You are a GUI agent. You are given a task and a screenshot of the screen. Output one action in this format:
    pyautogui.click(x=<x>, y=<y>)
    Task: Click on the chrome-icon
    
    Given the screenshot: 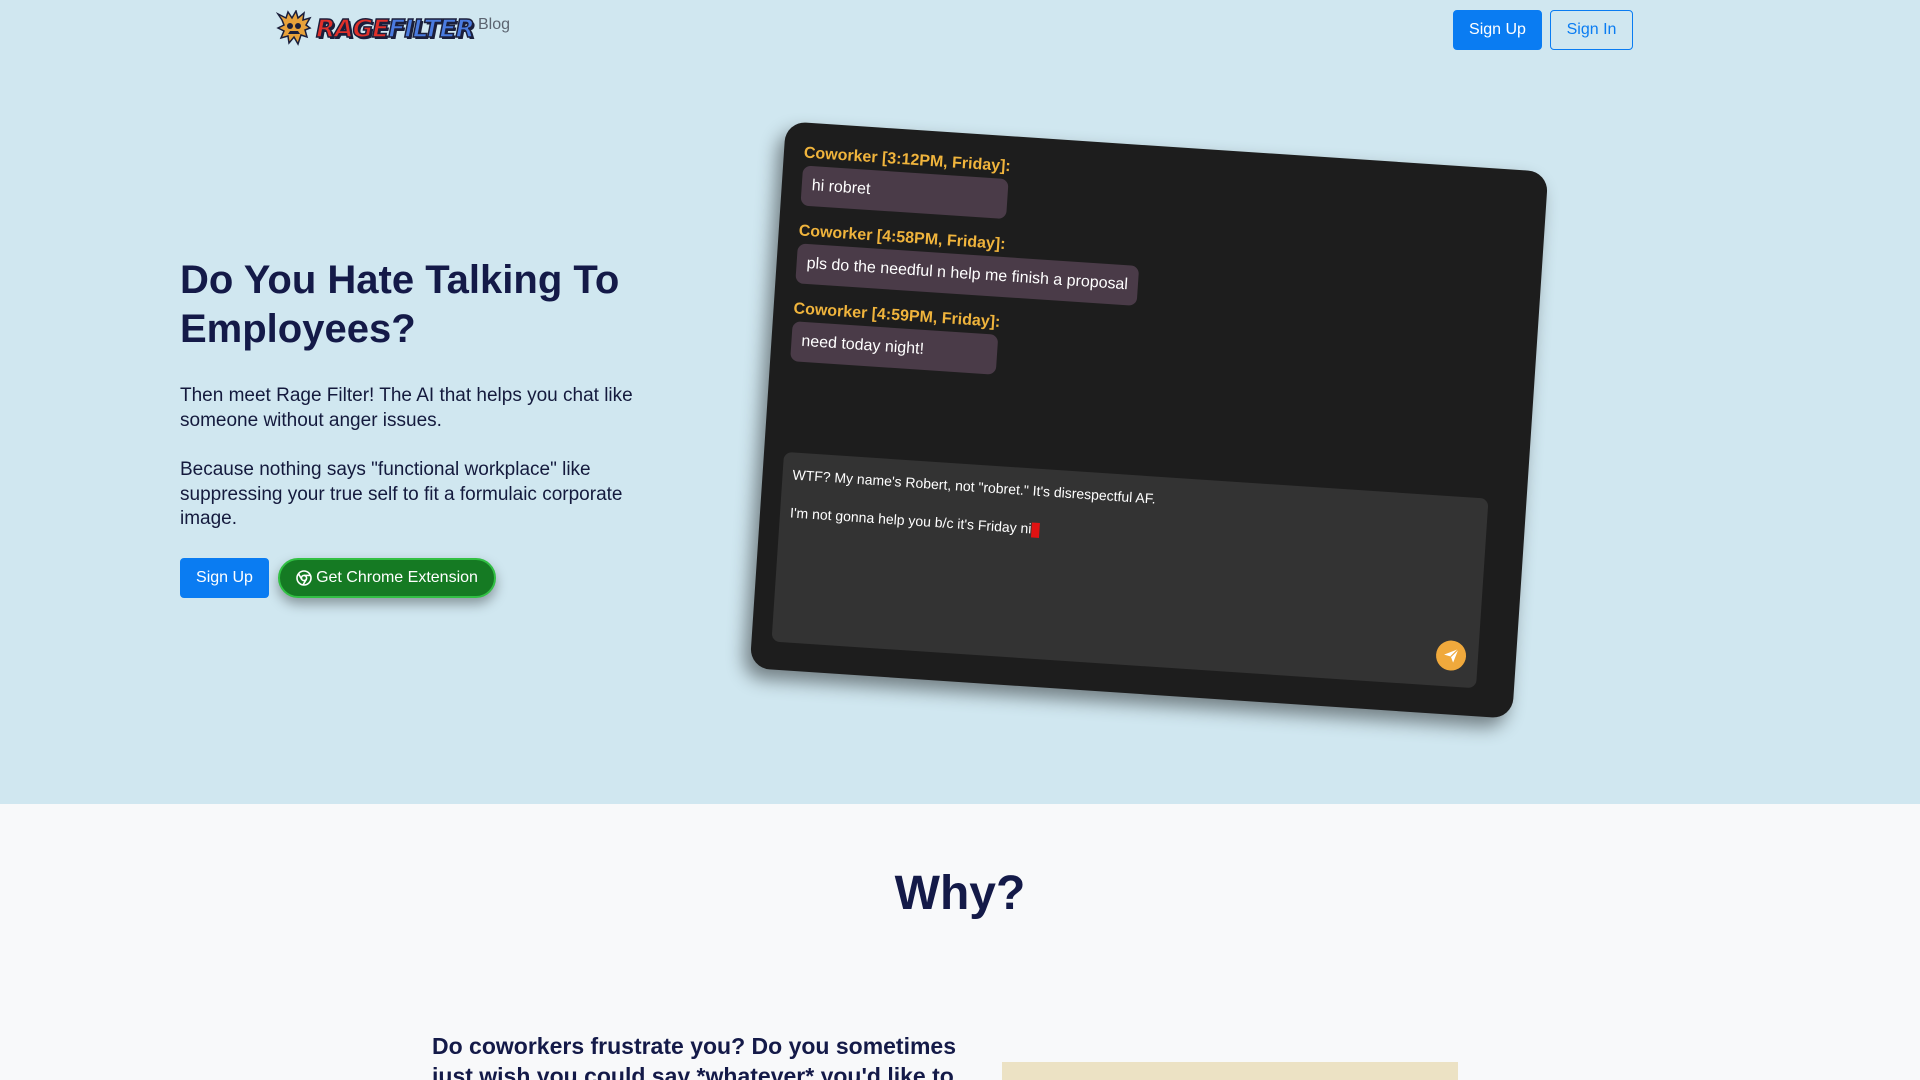 What is the action you would take?
    pyautogui.click(x=304, y=578)
    